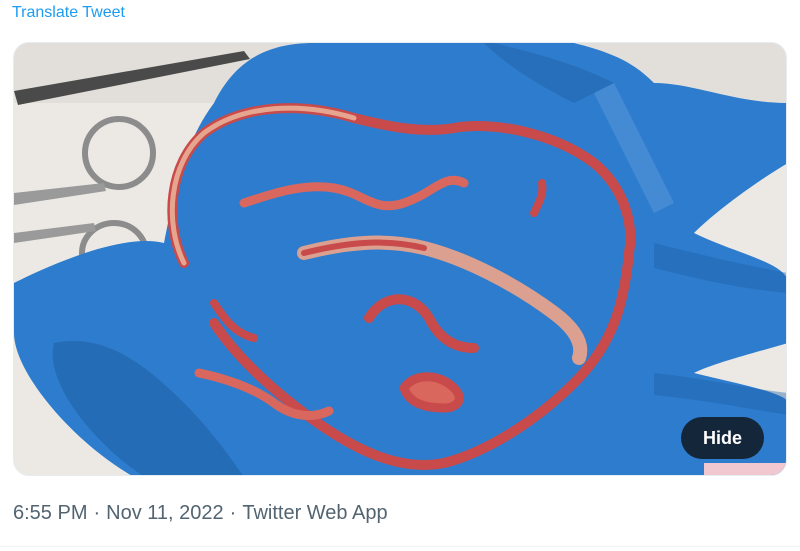 This screenshot has width=800, height=551. I want to click on tweet-metadata: 6:55 PM · Nov 11, 2022 · Twitter Web App, so click(200, 513).